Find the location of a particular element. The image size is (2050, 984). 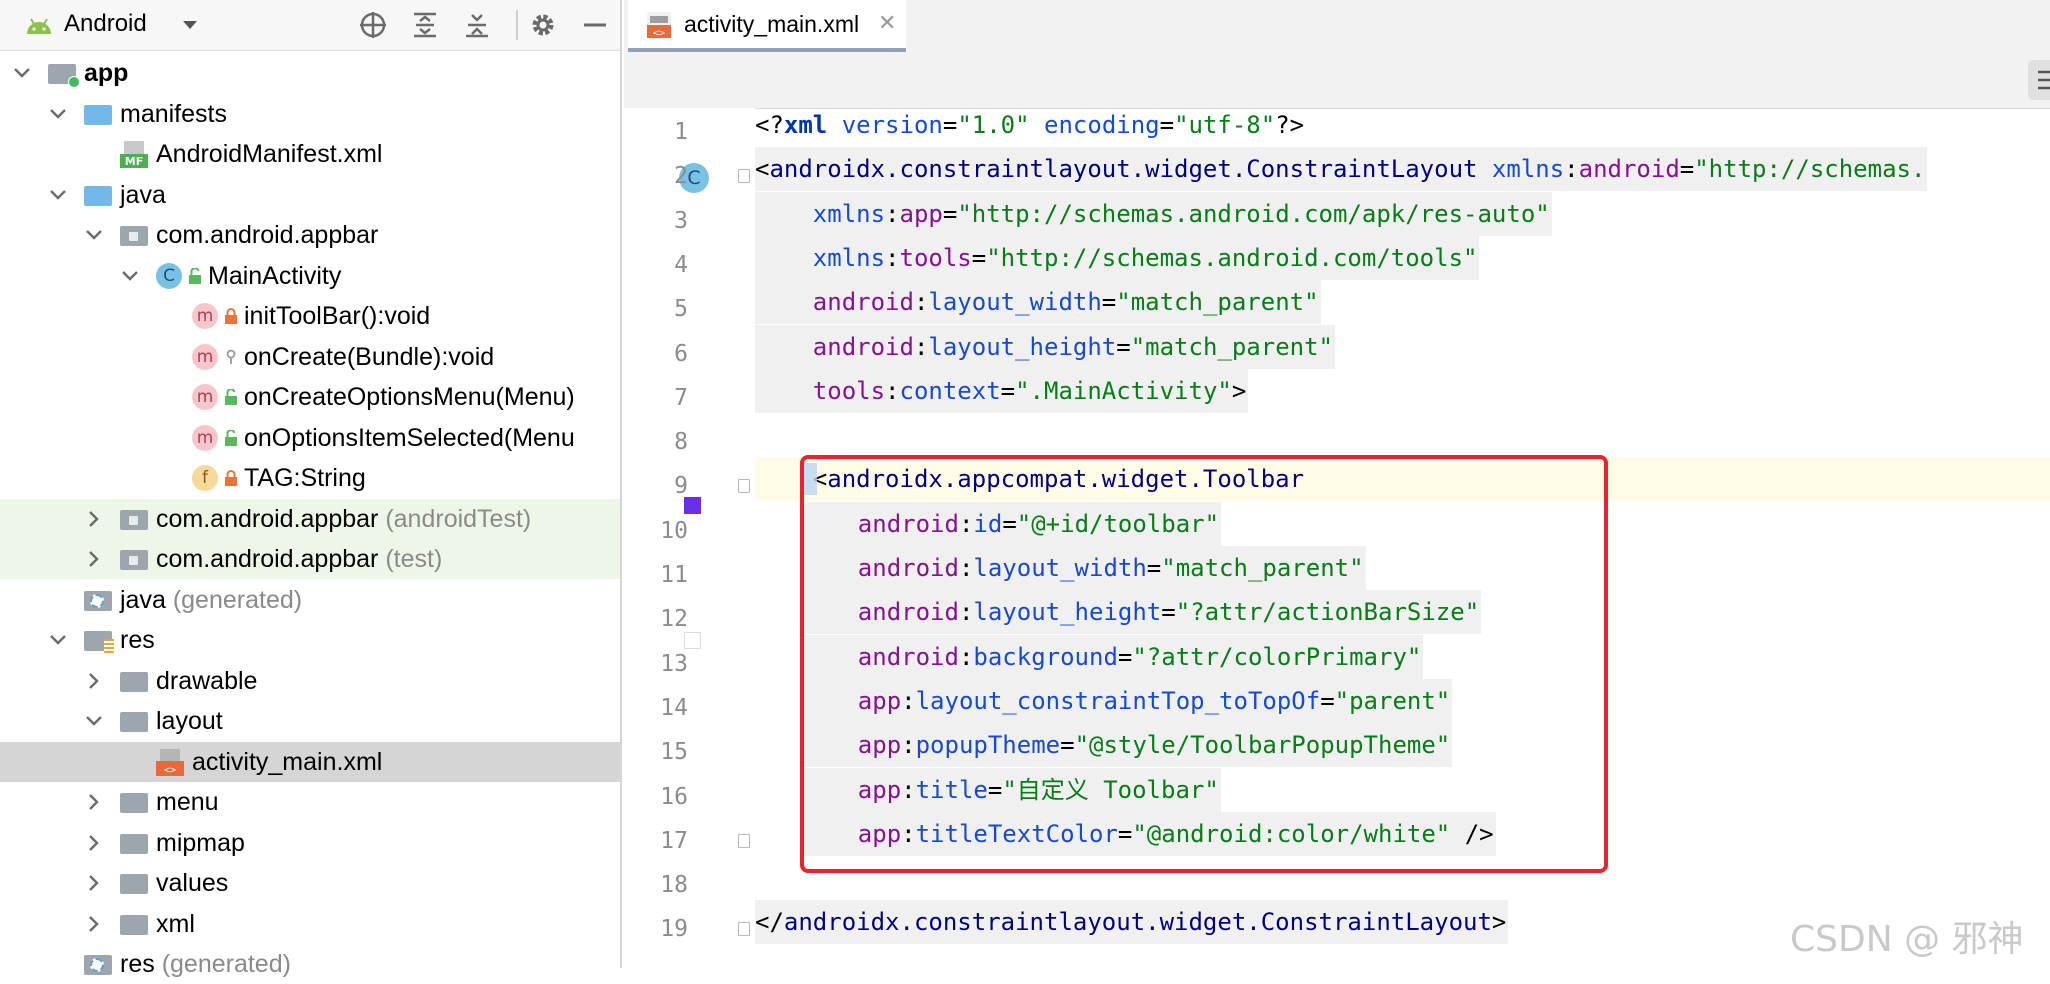

tree-item: java is located at coordinates (310, 195).